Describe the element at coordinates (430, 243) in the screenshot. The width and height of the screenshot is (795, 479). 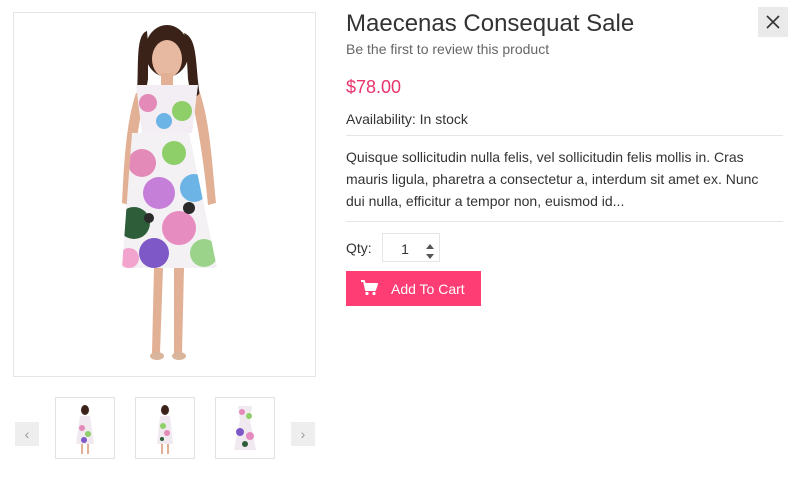
I see `qty-increase-icon` at that location.